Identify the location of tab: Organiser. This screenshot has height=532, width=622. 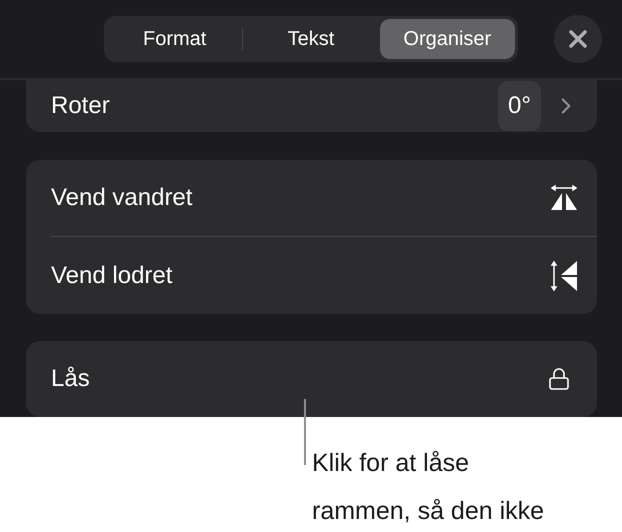
(447, 39).